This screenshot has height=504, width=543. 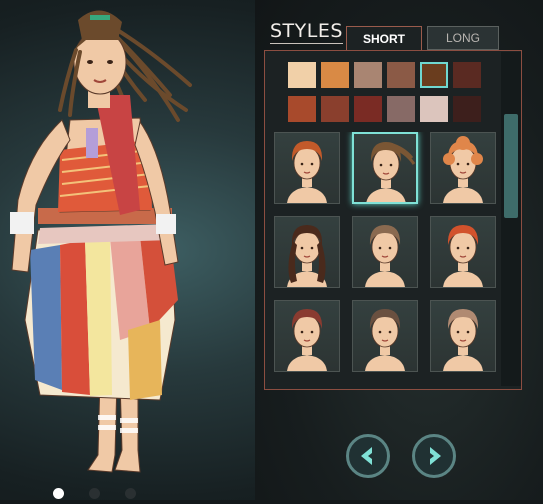 I want to click on hair-style-option-long-wavy, so click(x=307, y=252).